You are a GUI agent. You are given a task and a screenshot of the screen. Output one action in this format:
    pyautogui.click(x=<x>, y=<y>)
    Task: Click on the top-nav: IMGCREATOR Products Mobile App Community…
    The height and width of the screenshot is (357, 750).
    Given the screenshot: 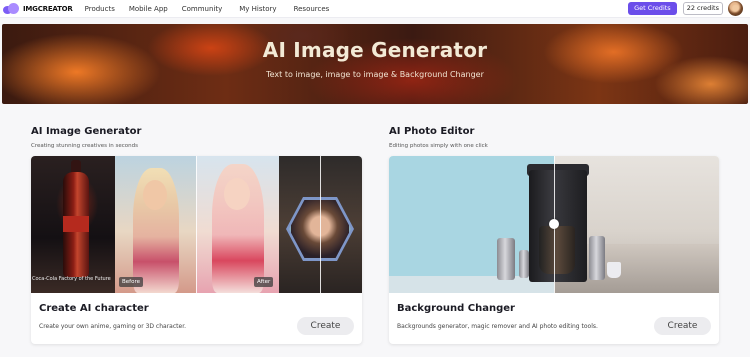 What is the action you would take?
    pyautogui.click(x=375, y=9)
    